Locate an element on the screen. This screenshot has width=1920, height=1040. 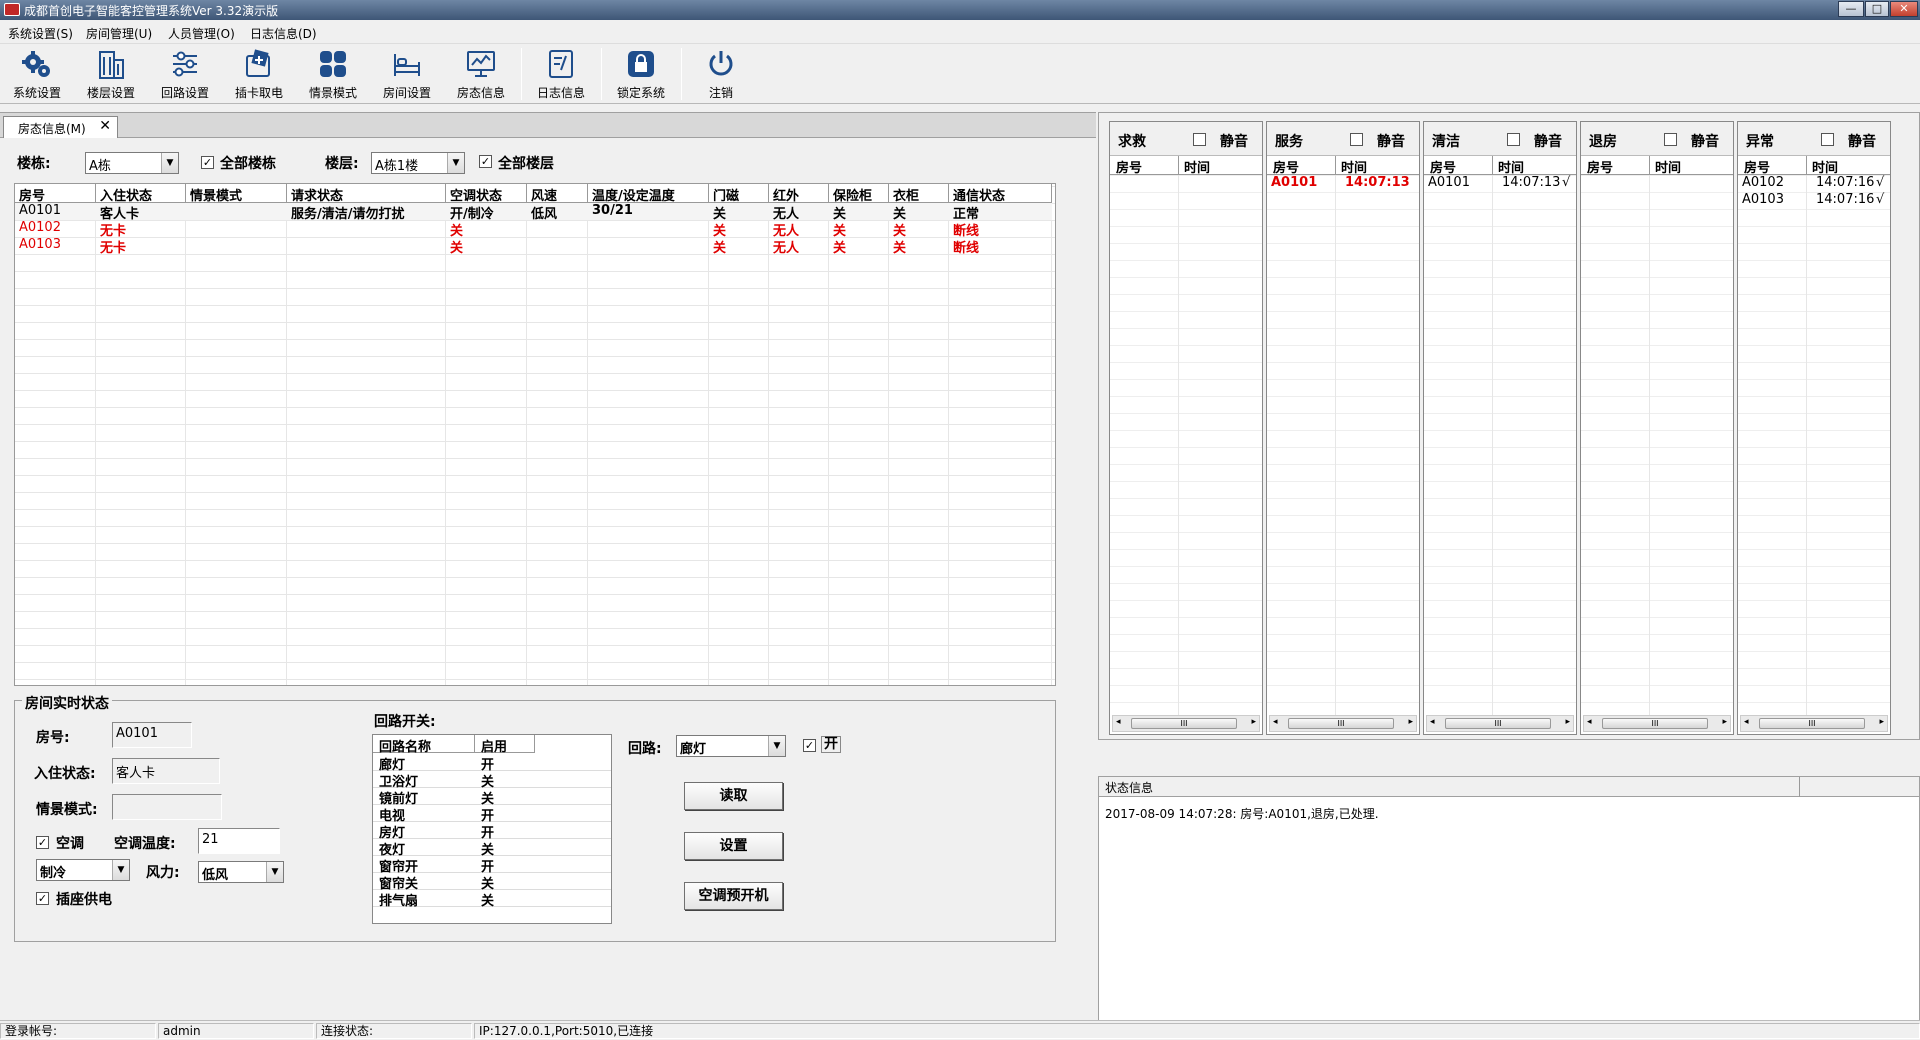
grid-header-closet: 衣柜 is located at coordinates (919, 193).